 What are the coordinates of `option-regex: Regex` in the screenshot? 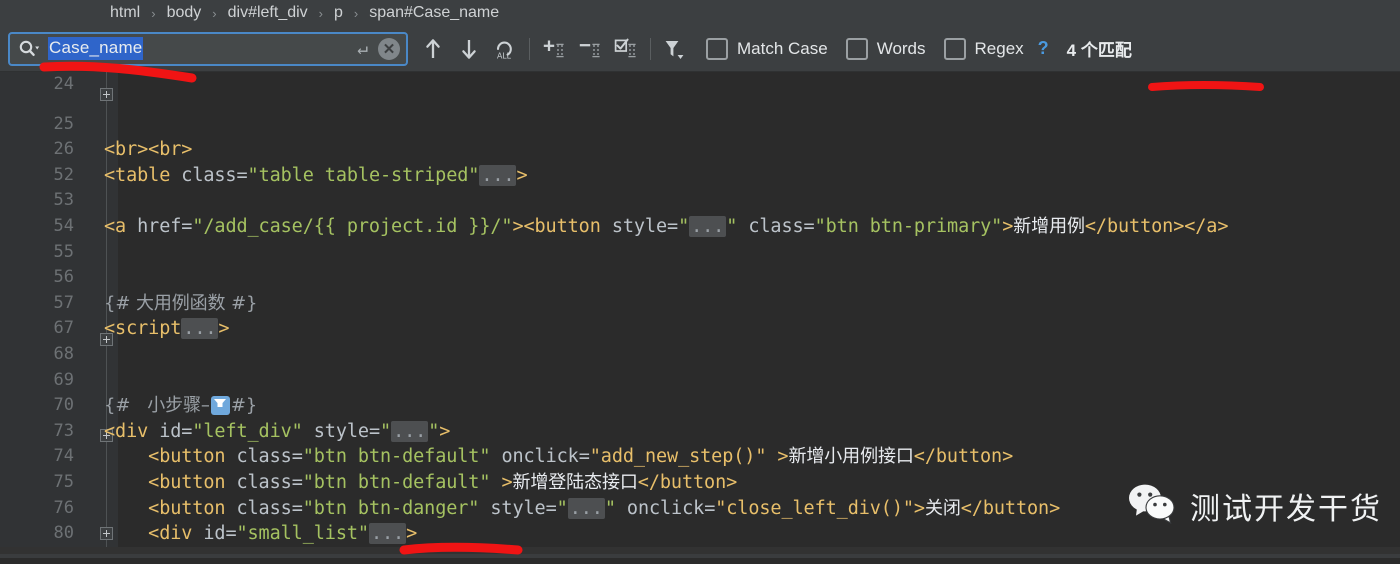 It's located at (983, 48).